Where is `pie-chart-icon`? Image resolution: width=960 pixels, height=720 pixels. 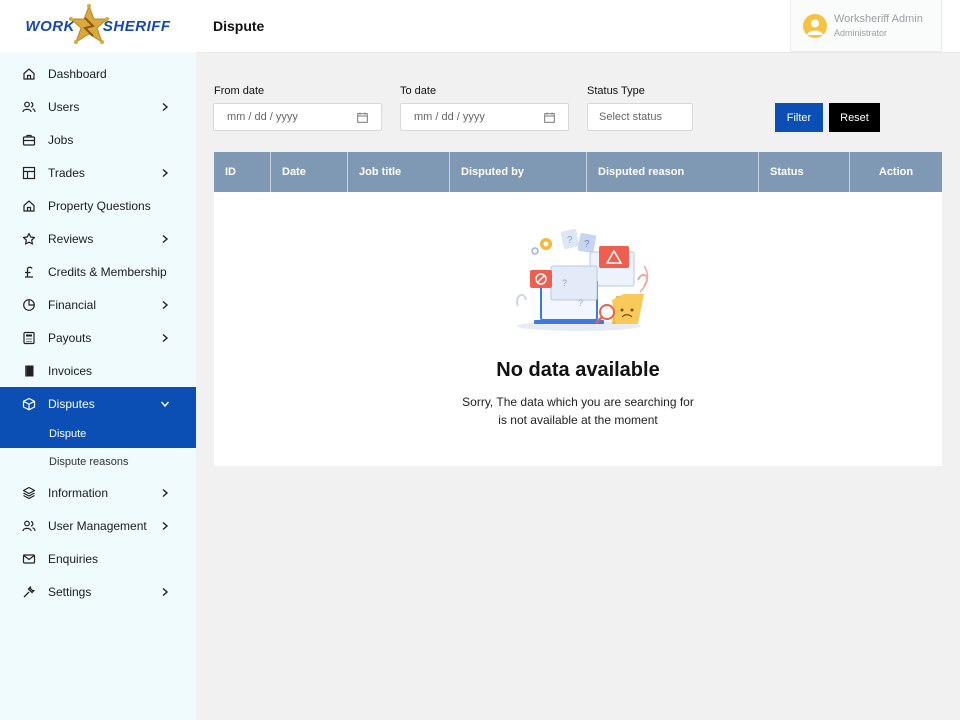
pie-chart-icon is located at coordinates (29, 305).